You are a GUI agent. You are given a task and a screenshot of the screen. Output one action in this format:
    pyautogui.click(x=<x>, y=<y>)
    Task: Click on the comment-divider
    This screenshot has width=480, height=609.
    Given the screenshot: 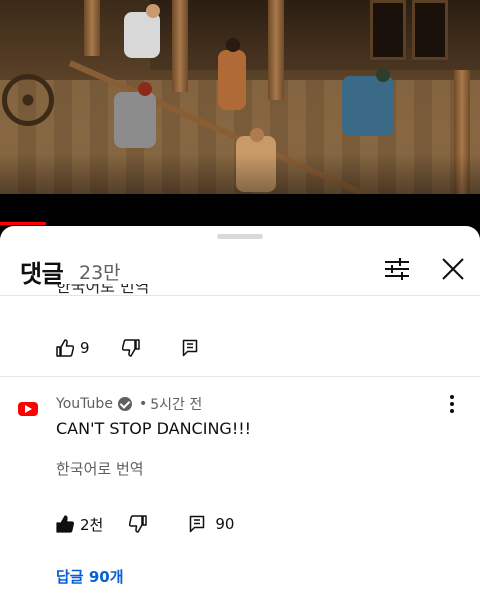 What is the action you would take?
    pyautogui.click(x=240, y=376)
    